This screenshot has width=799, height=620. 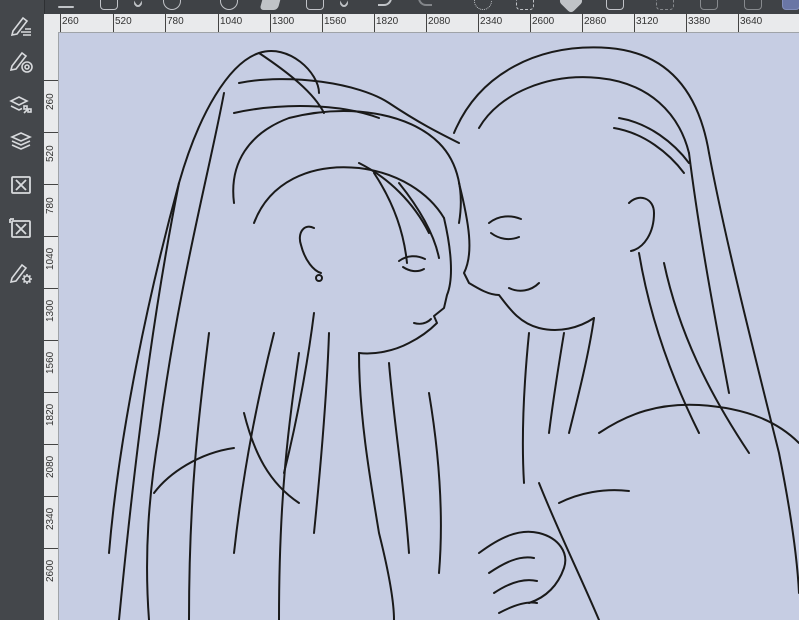 What do you see at coordinates (21, 185) in the screenshot?
I see `clear-layer-icon` at bounding box center [21, 185].